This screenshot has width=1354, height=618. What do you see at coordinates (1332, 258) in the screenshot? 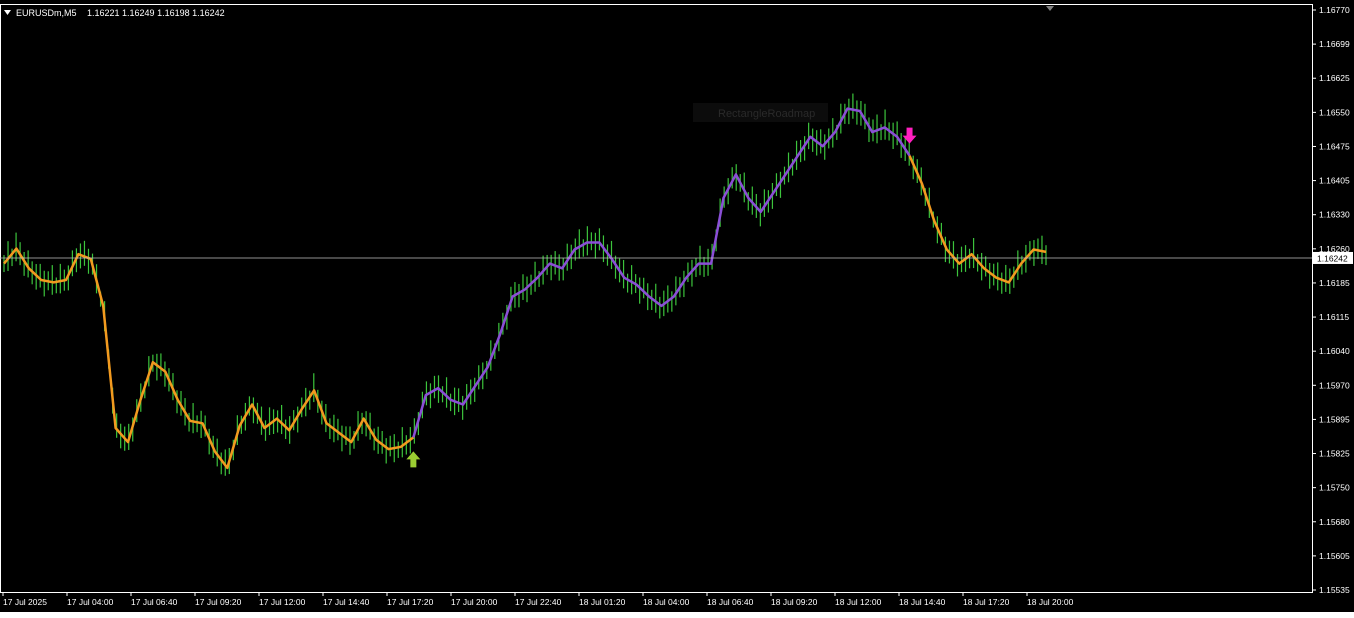
I see `current-price-label: 1.16242` at bounding box center [1332, 258].